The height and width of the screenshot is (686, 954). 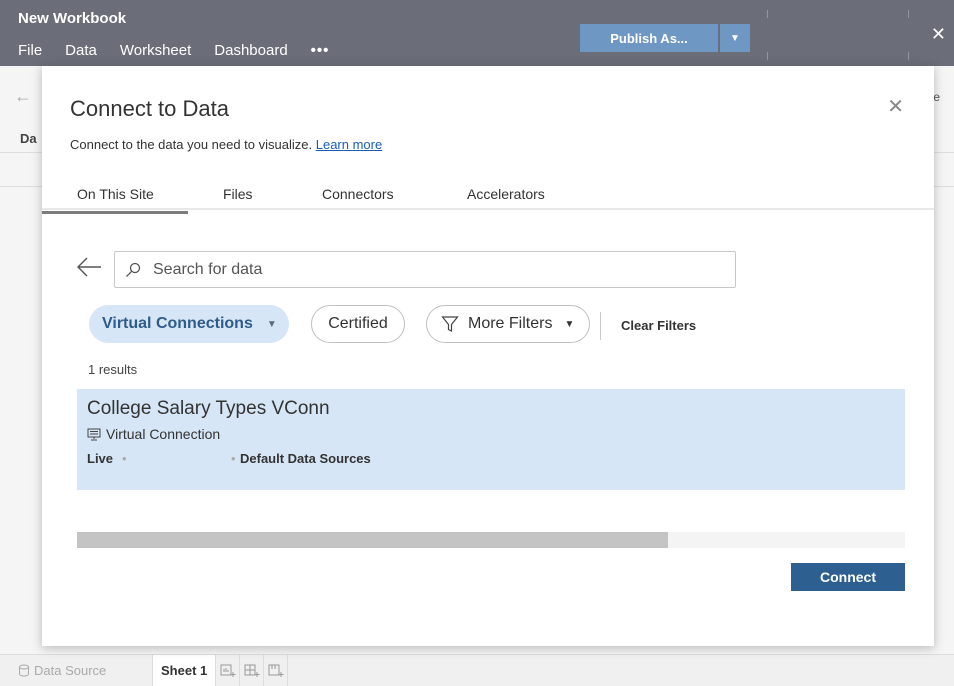 I want to click on publish-as-control: Publish As... ▼, so click(x=665, y=38).